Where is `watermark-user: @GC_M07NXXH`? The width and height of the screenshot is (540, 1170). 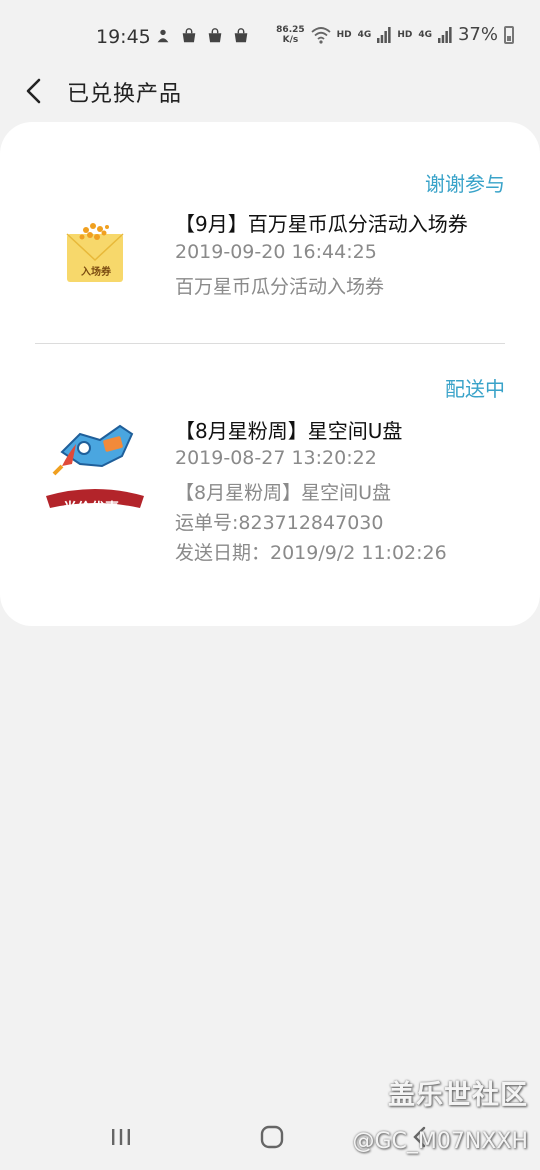
watermark-user: @GC_M07NXXH is located at coordinates (440, 1141).